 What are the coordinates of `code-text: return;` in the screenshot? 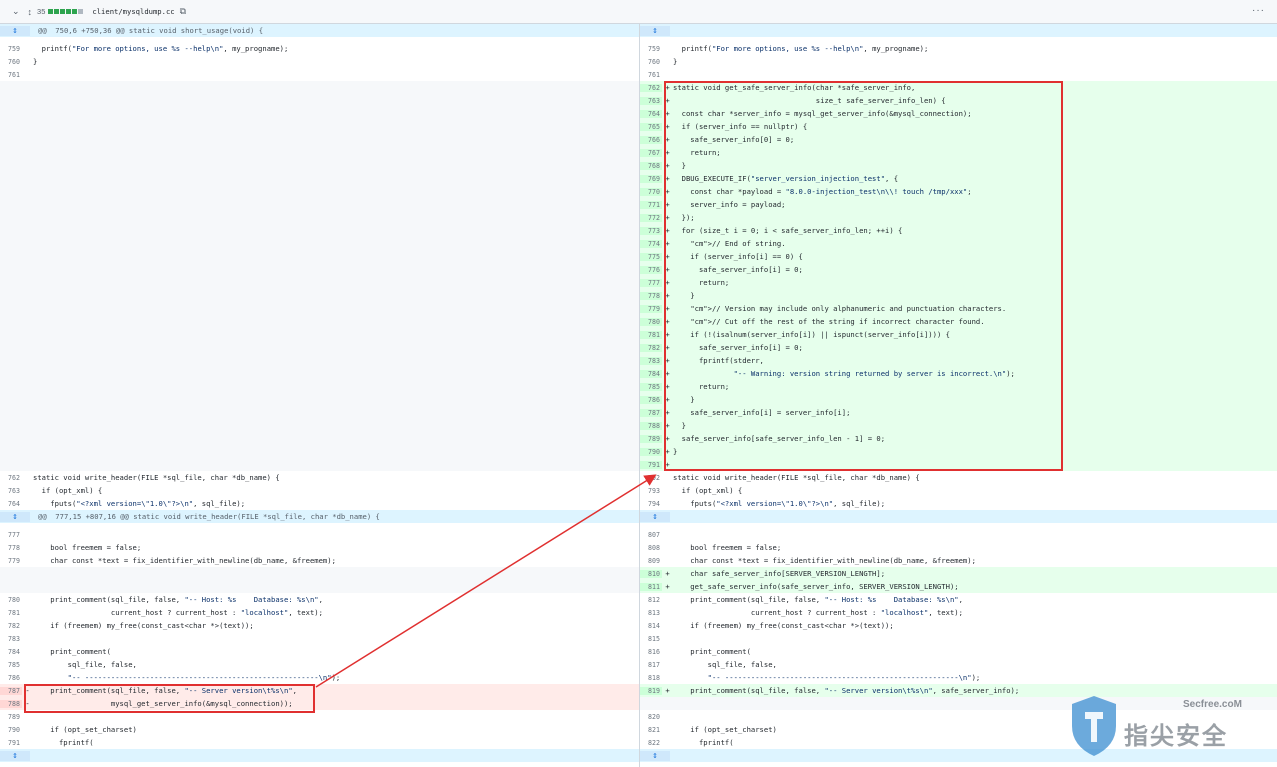 It's located at (697, 152).